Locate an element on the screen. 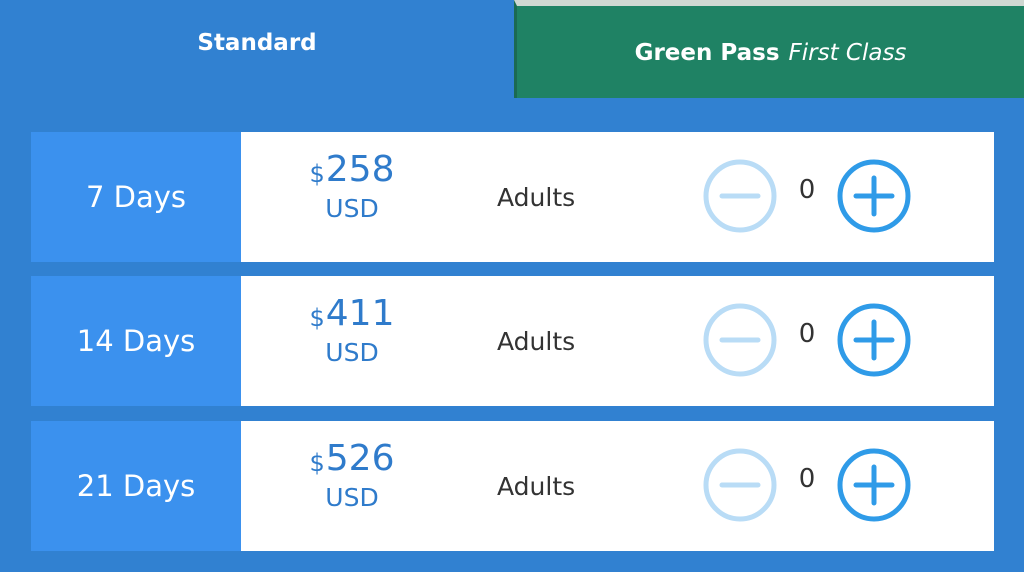 Image resolution: width=1024 pixels, height=572 pixels. pass-duration: 21 Days is located at coordinates (136, 486).